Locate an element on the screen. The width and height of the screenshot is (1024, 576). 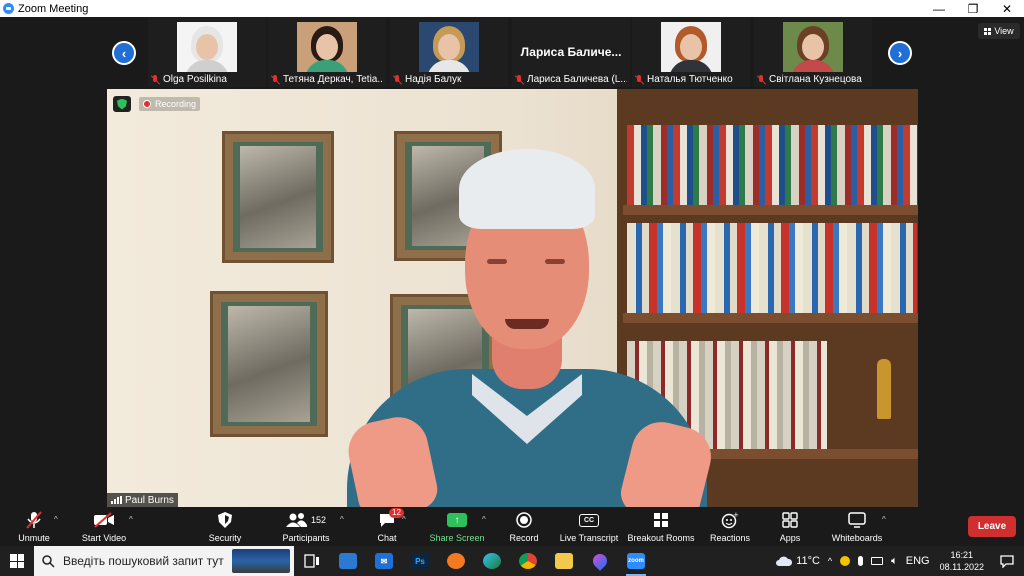
apps-label: Apps is located at coordinates (790, 538).